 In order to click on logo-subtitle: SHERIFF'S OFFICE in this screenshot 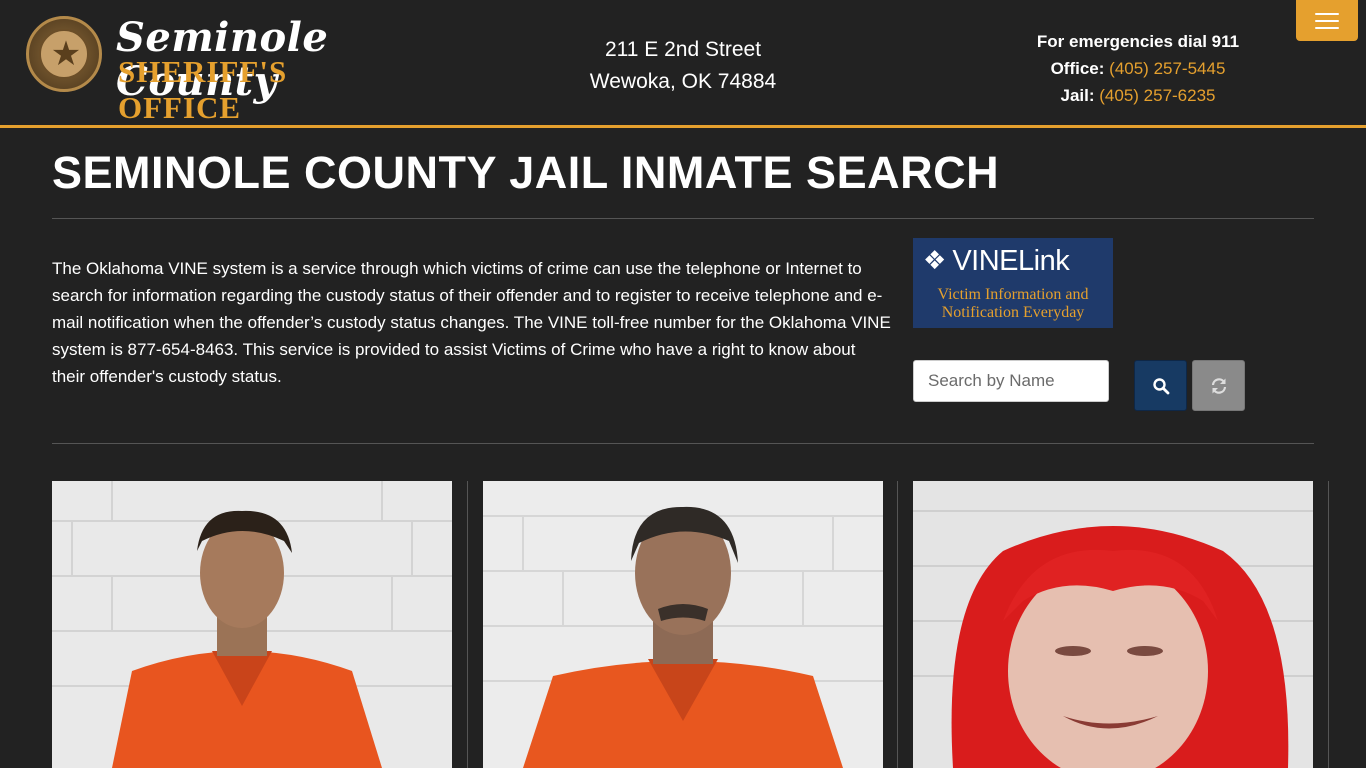, I will do `click(203, 89)`.